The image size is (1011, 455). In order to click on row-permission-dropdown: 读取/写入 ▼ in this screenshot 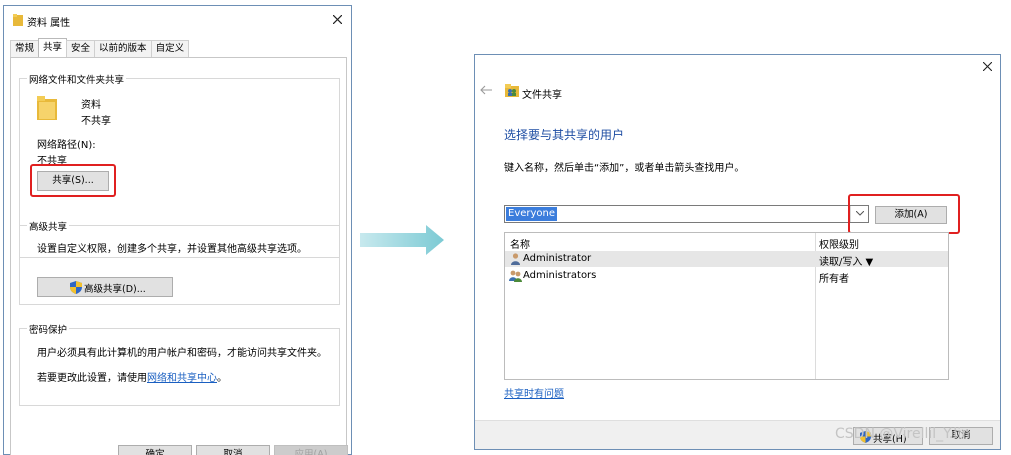, I will do `click(846, 260)`.